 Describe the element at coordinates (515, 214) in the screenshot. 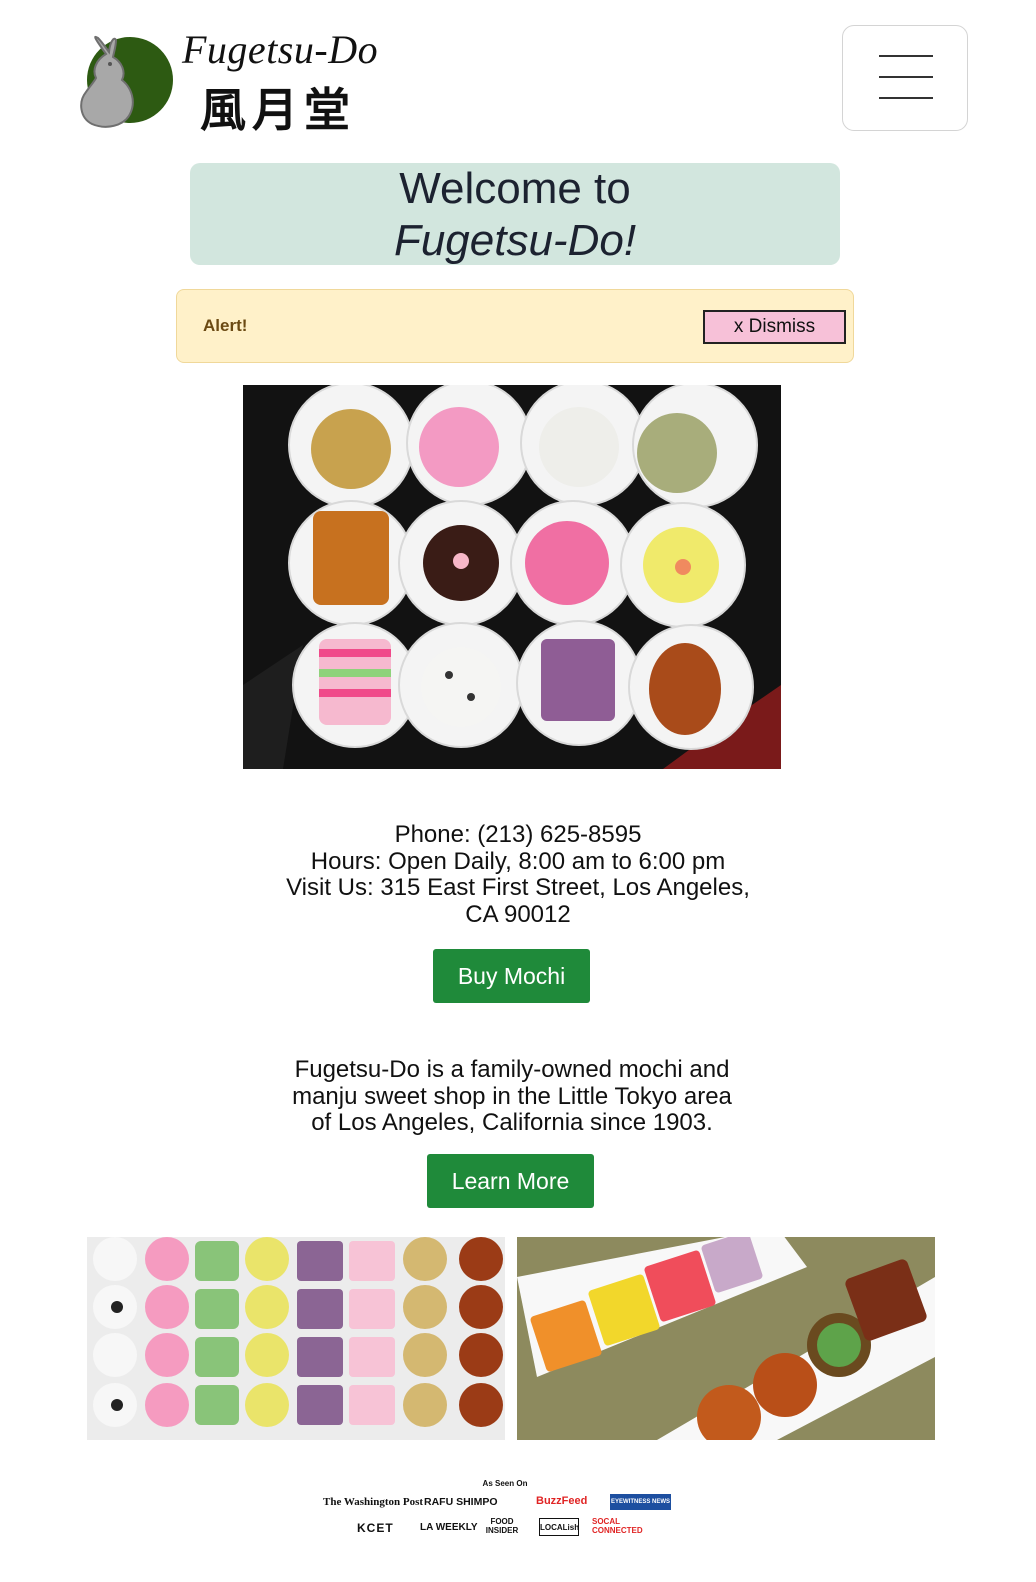

I see `welcome-banner: Welcome to Fugetsu-Do!` at that location.